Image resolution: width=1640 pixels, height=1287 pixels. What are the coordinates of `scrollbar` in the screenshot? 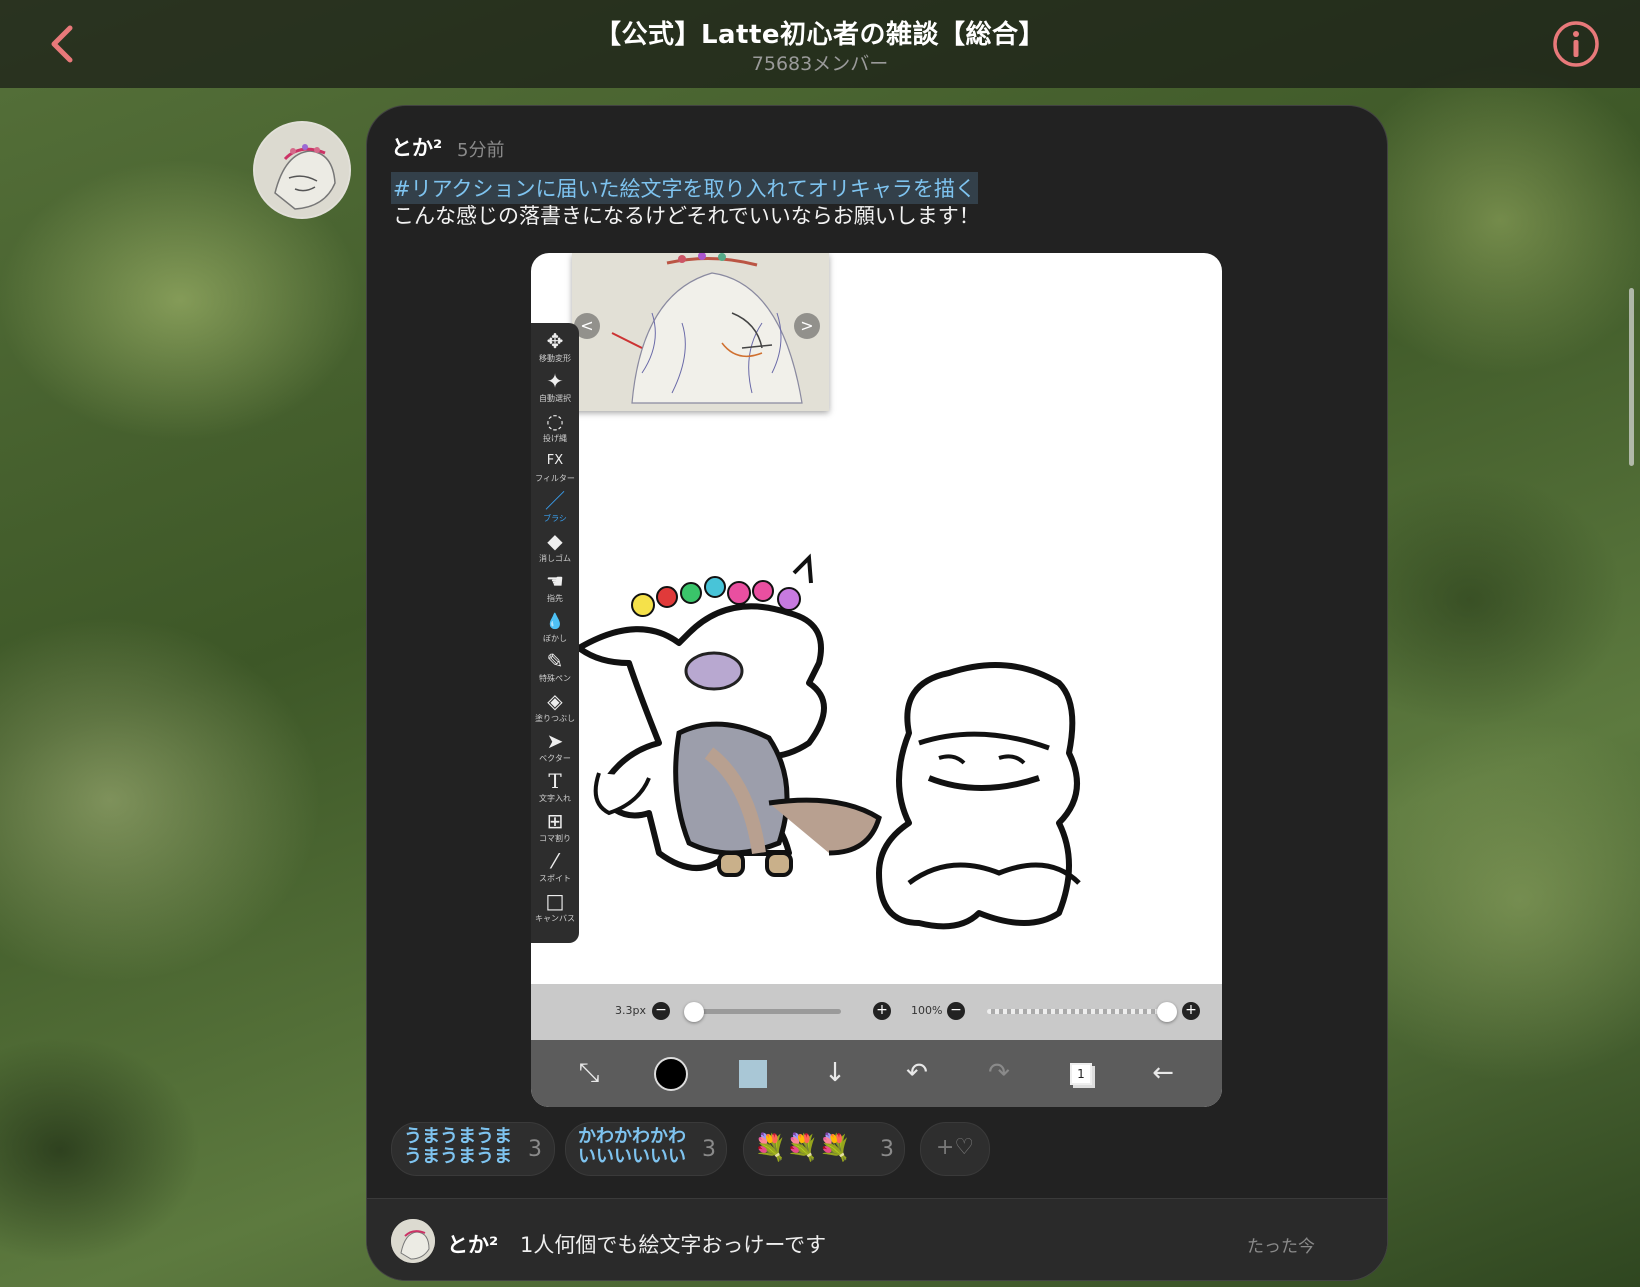 It's located at (1631, 377).